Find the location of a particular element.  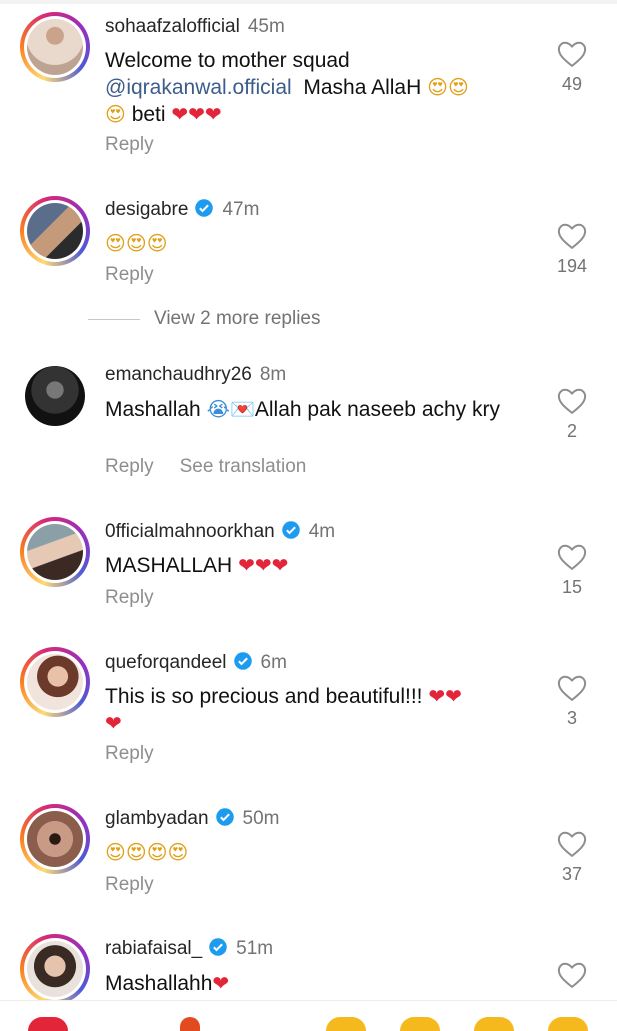

comment-text: 😍😍😍😍 is located at coordinates (315, 852).